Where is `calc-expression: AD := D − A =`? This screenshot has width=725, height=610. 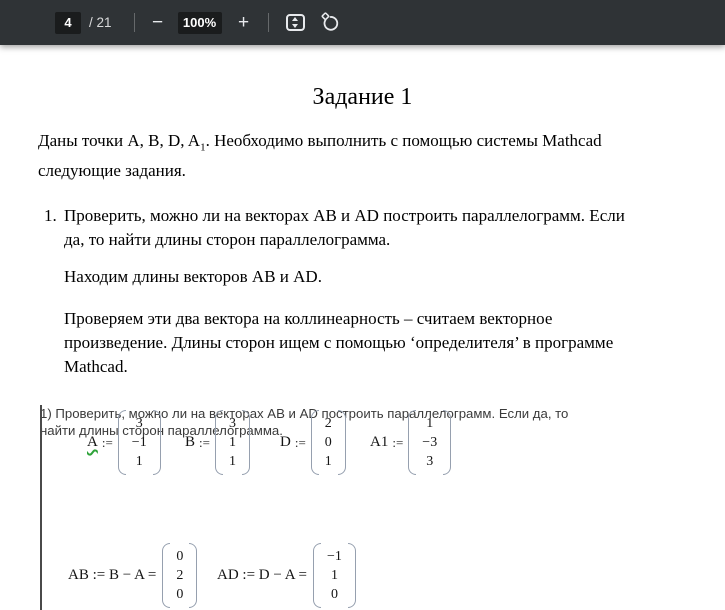
calc-expression: AD := D − A = is located at coordinates (262, 575).